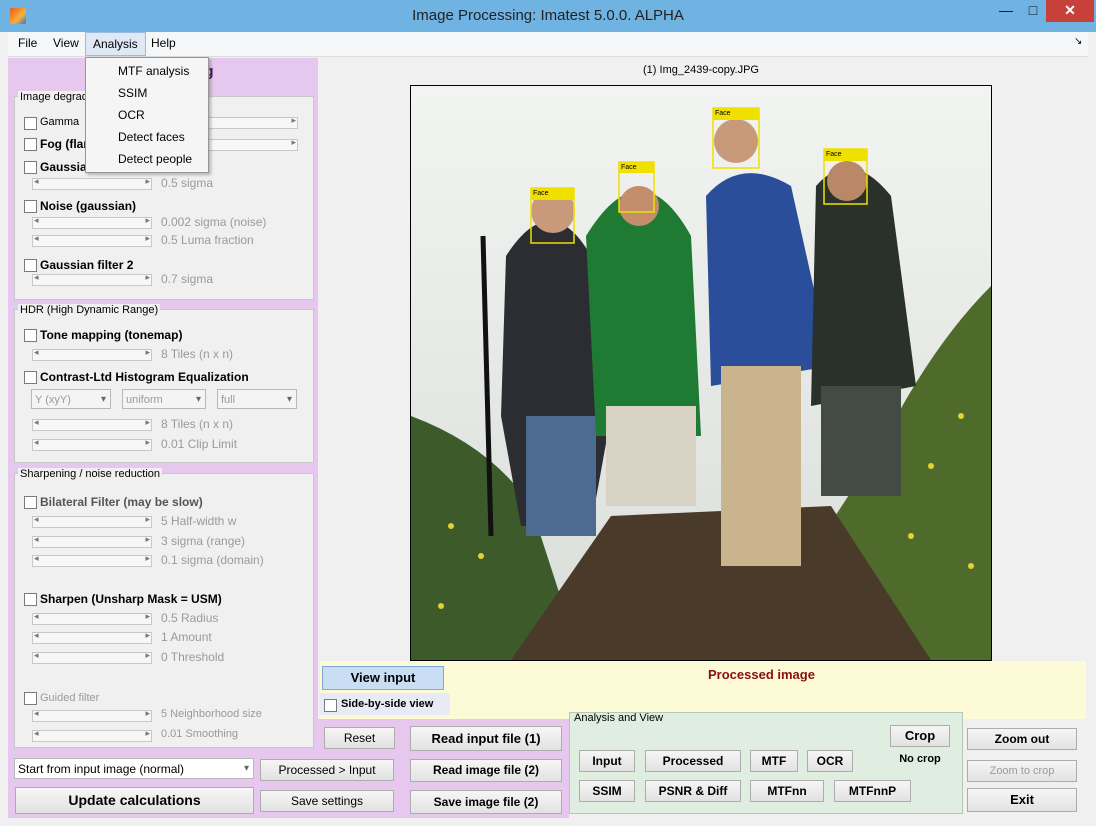 The image size is (1096, 826). Describe the element at coordinates (87, 265) in the screenshot. I see `gauss2-label: Gaussian filter 2` at that location.